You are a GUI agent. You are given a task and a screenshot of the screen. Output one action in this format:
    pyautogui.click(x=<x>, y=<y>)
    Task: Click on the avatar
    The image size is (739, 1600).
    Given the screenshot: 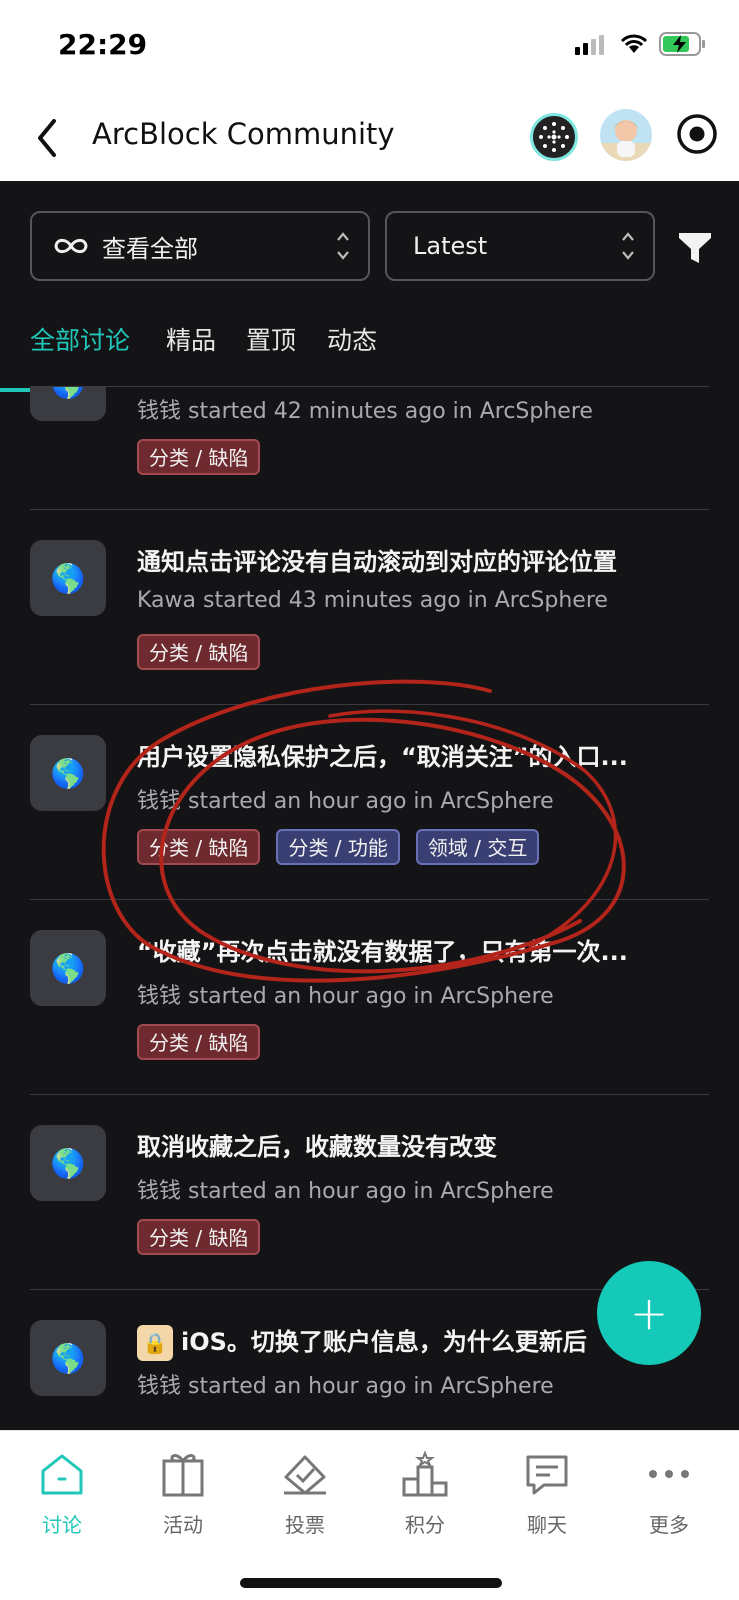 What is the action you would take?
    pyautogui.click(x=626, y=135)
    